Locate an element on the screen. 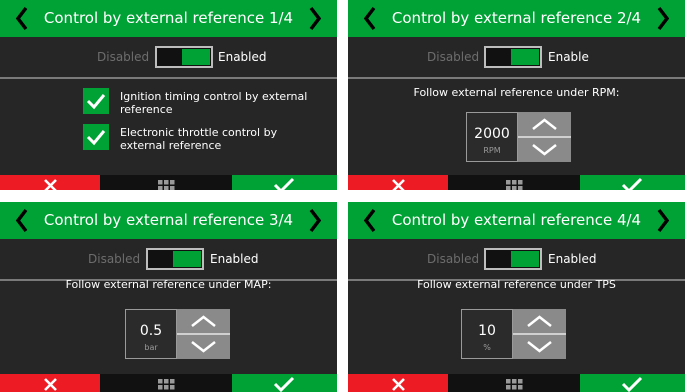  header-bar: Control by external reference 4/4 is located at coordinates (516, 220).